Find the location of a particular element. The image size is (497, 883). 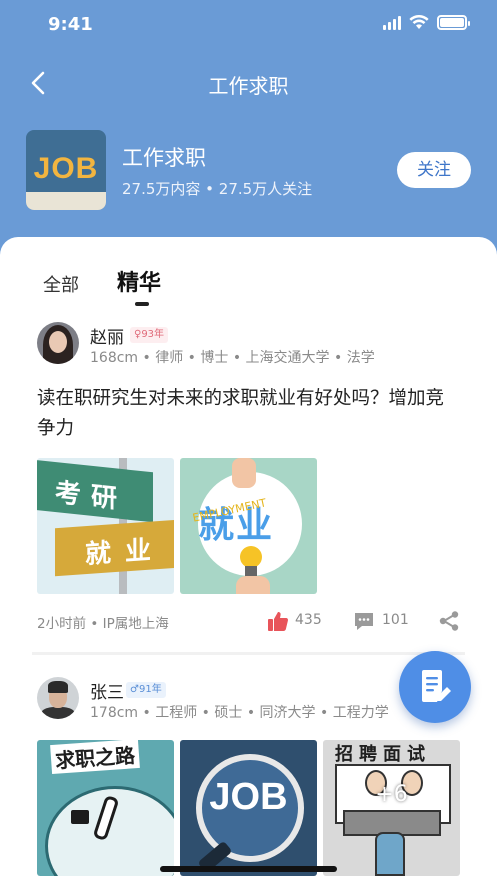

topic-header: JOB 工作求职 27.5万内容 • 27.5万人关注 关注 is located at coordinates (248, 171).